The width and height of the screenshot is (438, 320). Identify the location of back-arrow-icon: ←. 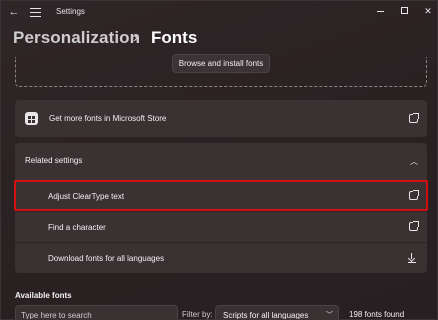
(14, 12).